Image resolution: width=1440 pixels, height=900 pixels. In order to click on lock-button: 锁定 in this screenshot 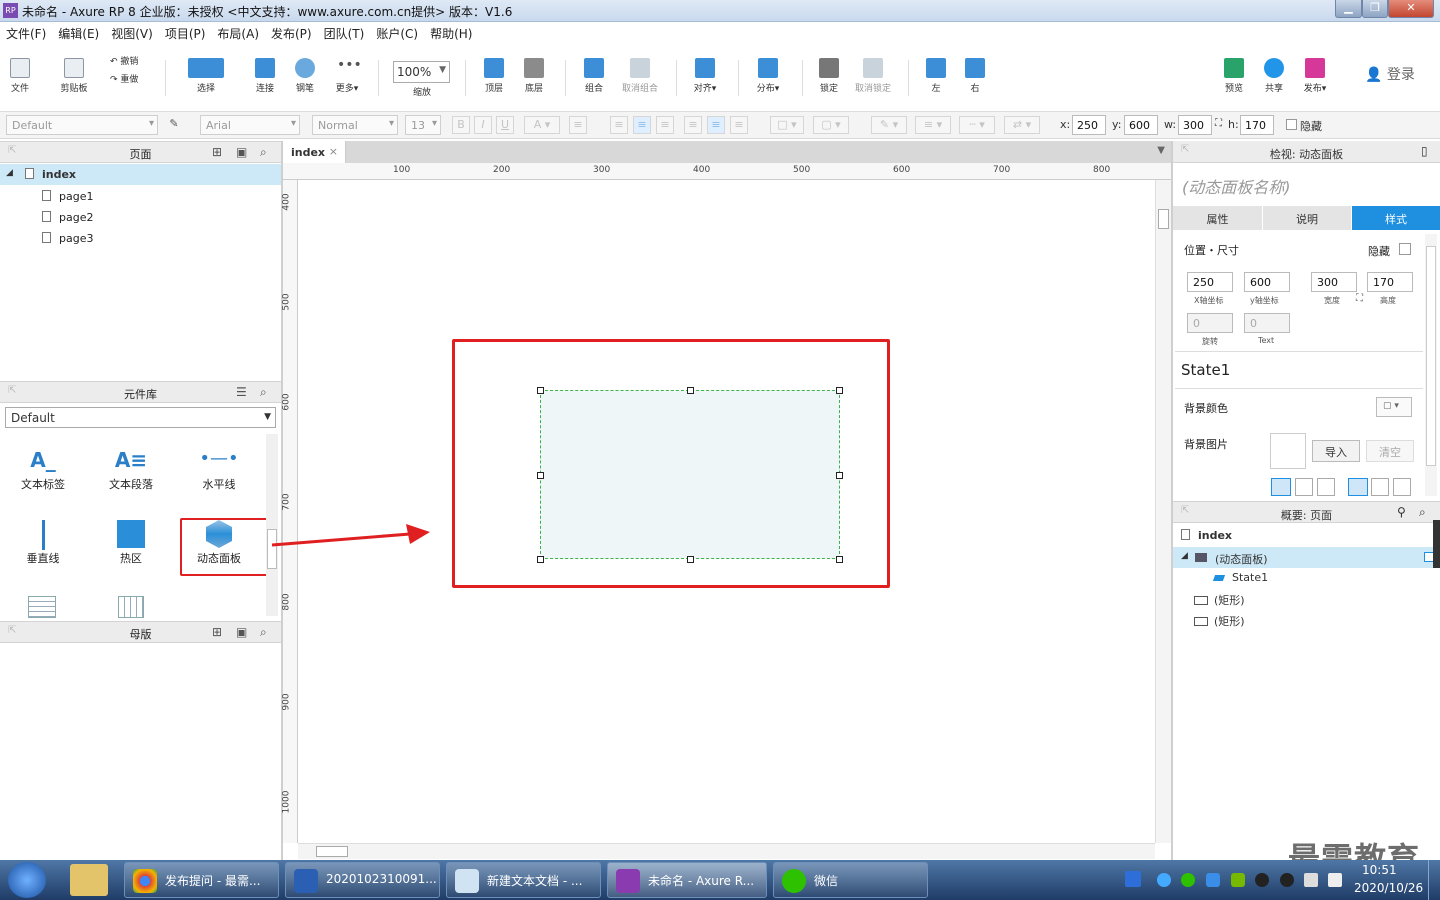, I will do `click(829, 76)`.